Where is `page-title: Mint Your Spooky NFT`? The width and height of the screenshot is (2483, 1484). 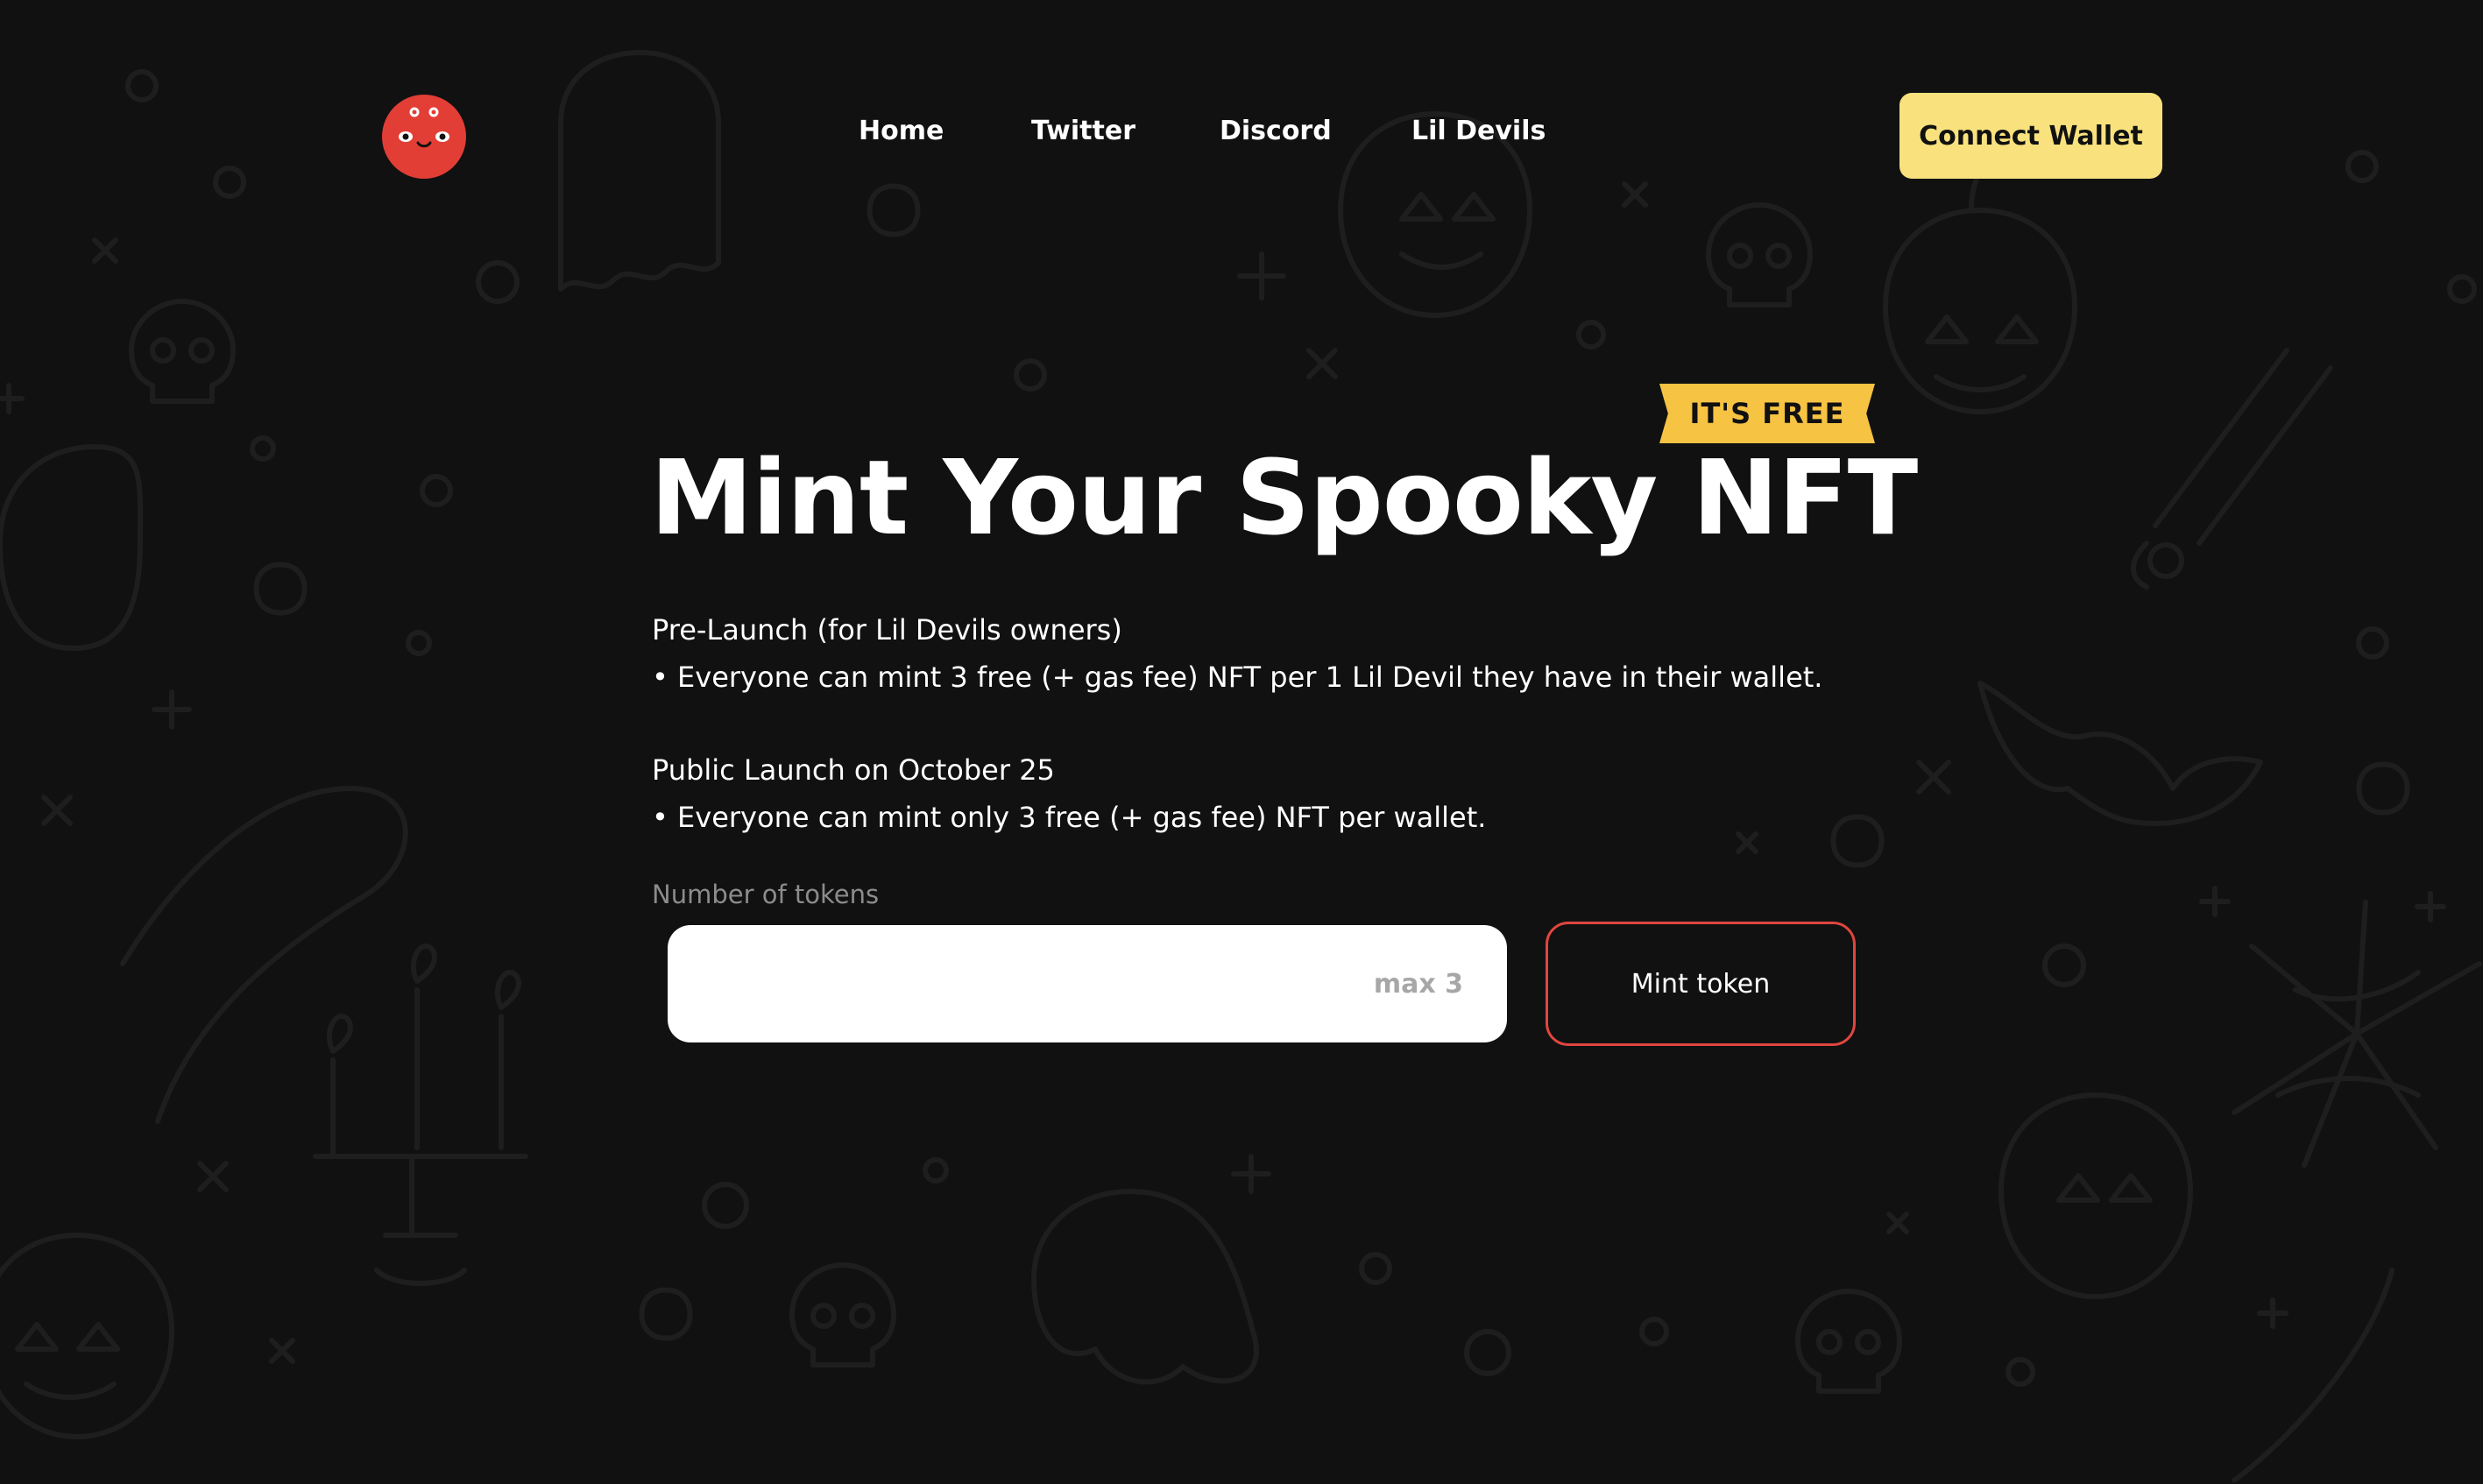
page-title: Mint Your Spooky NFT is located at coordinates (1284, 497).